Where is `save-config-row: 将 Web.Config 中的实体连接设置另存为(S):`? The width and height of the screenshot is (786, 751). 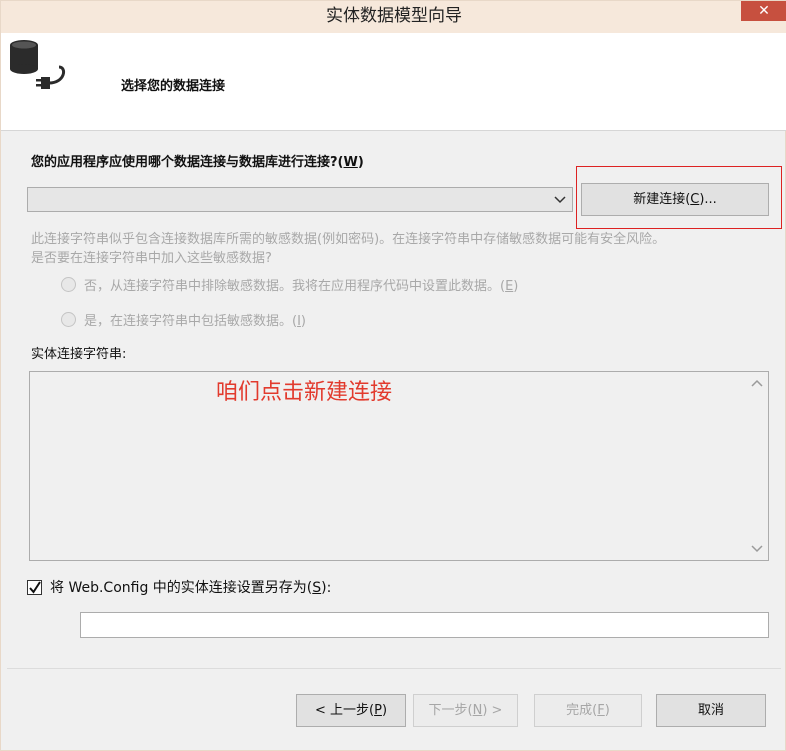 save-config-row: 将 Web.Config 中的实体连接设置另存为(S): is located at coordinates (179, 587).